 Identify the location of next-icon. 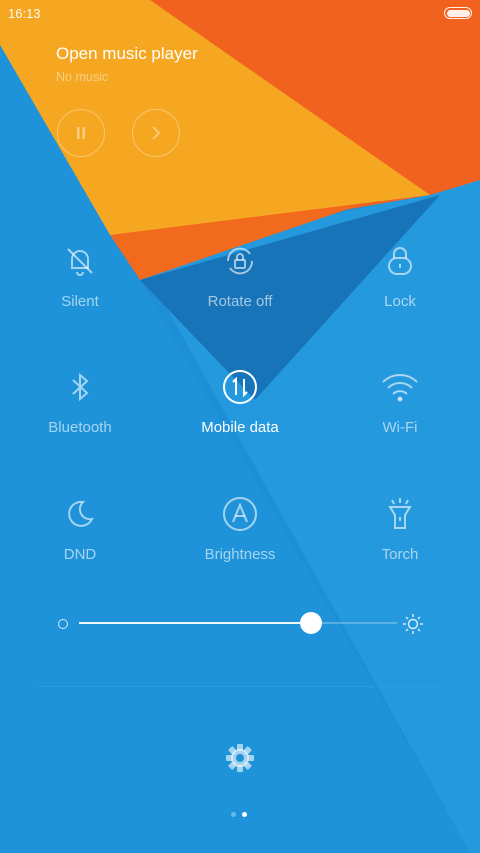
(156, 133).